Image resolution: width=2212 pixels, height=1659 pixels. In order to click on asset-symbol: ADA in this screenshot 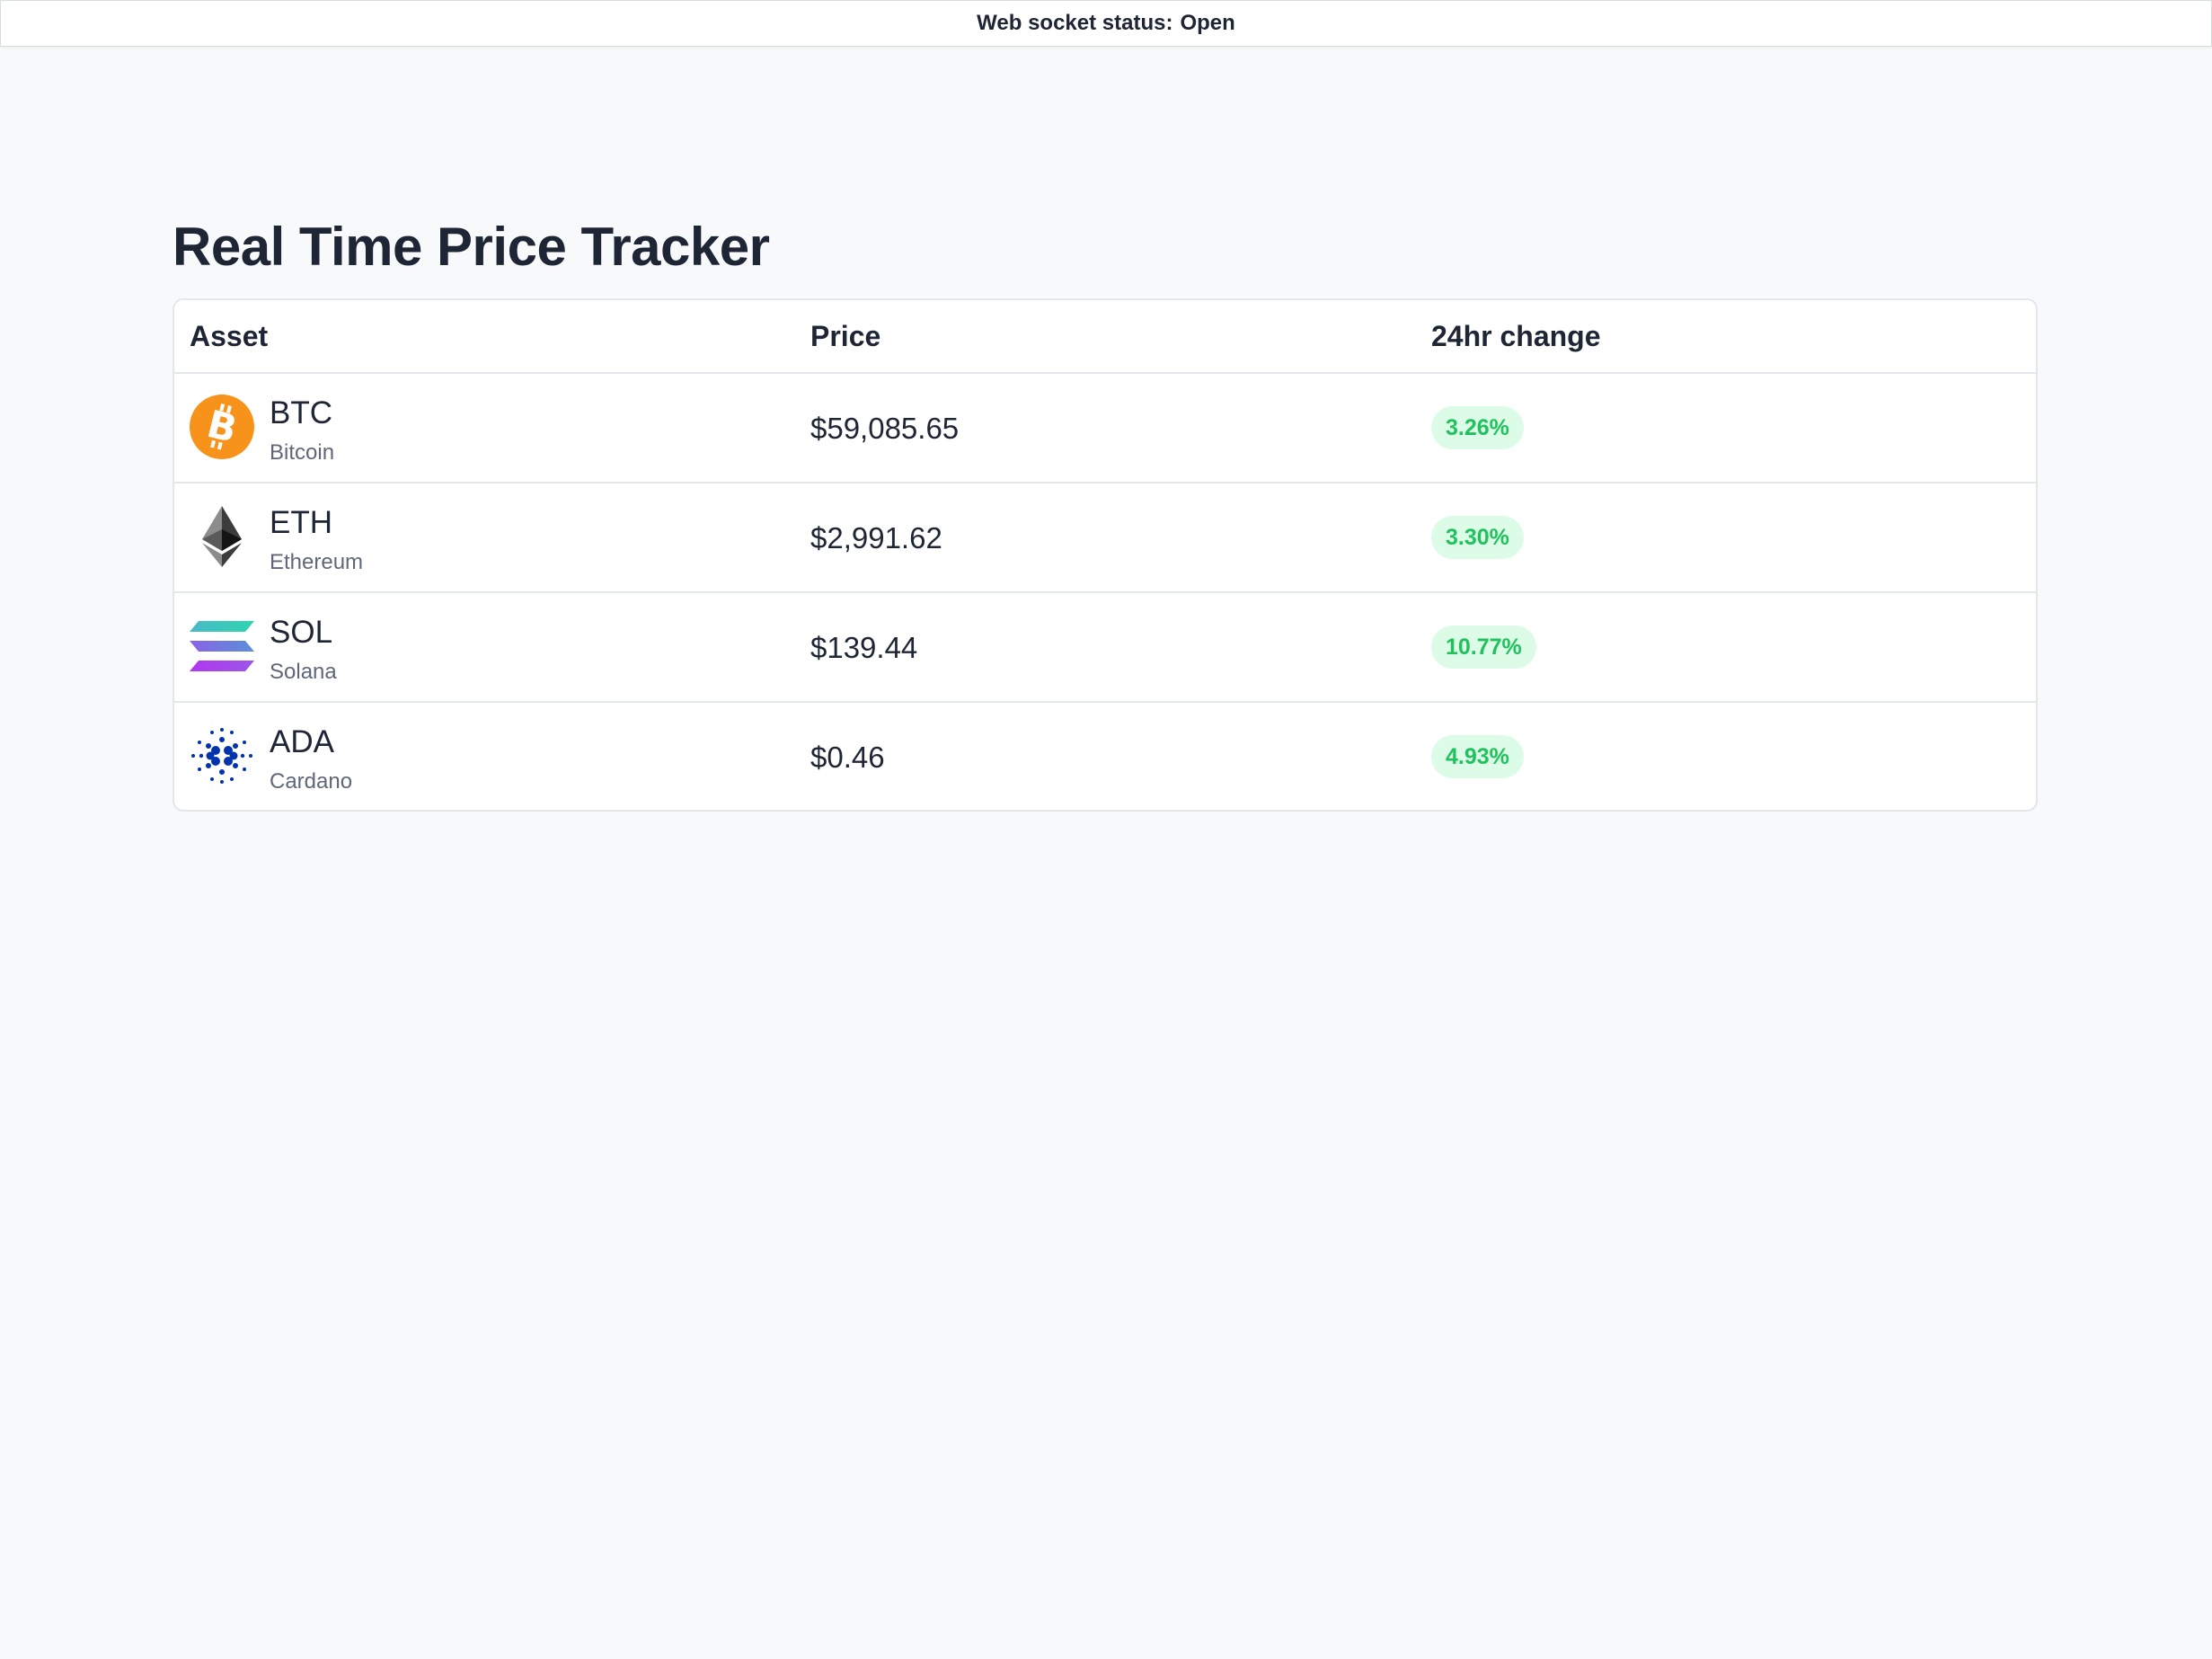, I will do `click(302, 741)`.